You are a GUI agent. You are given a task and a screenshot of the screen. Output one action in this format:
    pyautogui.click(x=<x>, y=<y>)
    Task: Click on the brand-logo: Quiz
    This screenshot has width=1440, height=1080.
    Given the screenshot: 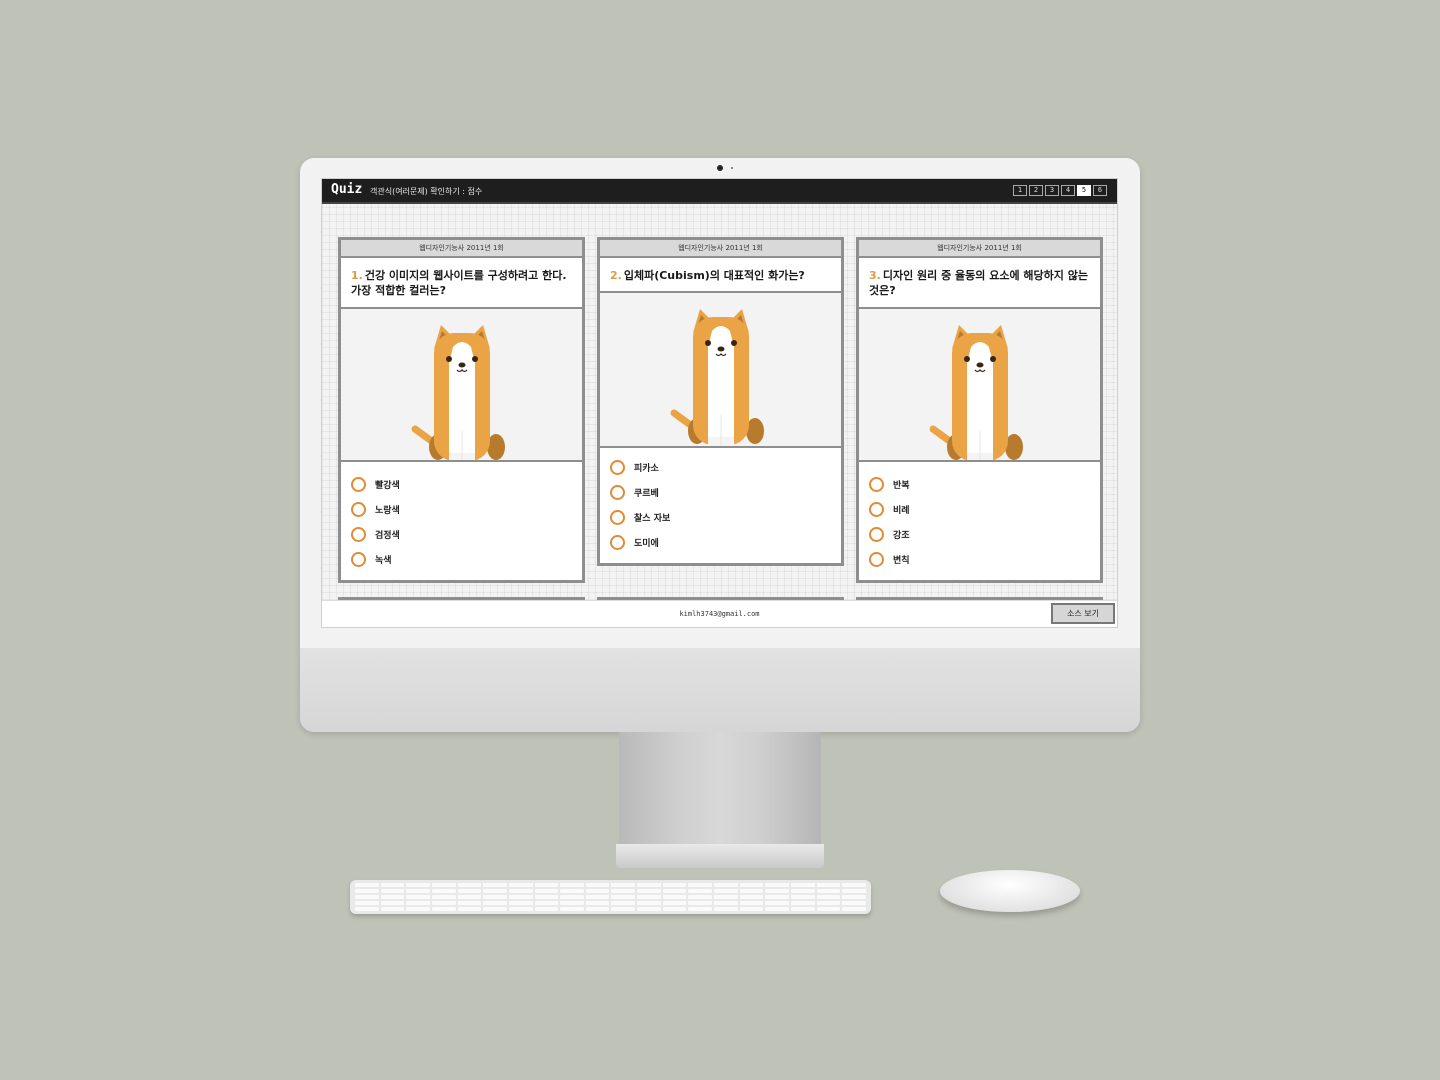 What is the action you would take?
    pyautogui.click(x=347, y=189)
    